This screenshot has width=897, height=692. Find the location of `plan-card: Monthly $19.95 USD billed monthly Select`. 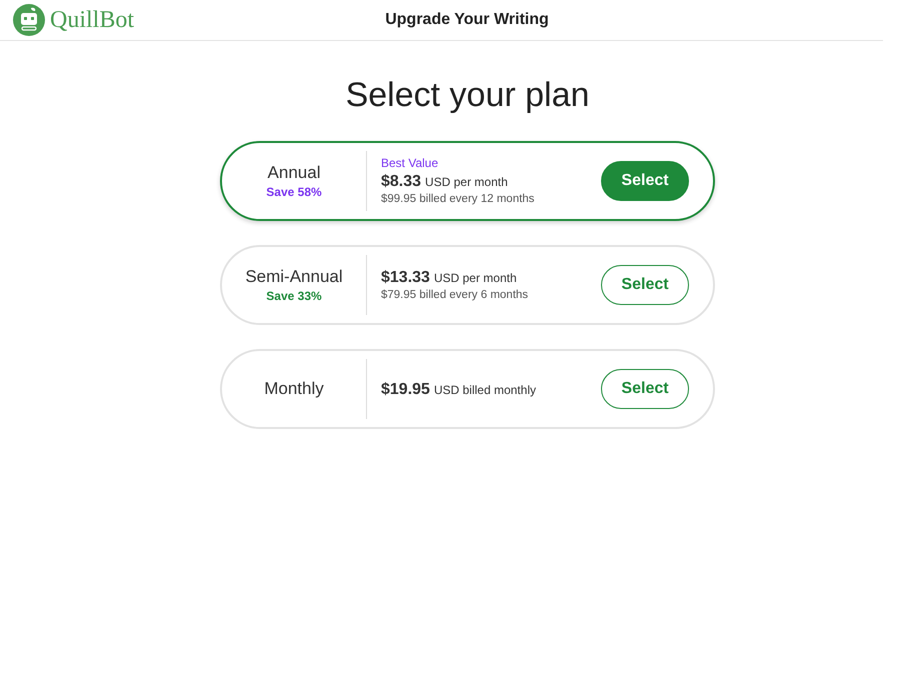

plan-card: Monthly $19.95 USD billed monthly Select is located at coordinates (467, 389).